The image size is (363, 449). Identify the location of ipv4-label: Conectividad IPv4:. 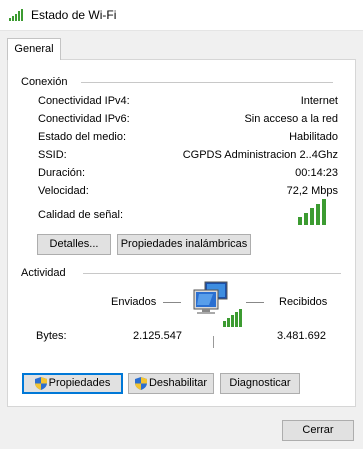
(84, 101).